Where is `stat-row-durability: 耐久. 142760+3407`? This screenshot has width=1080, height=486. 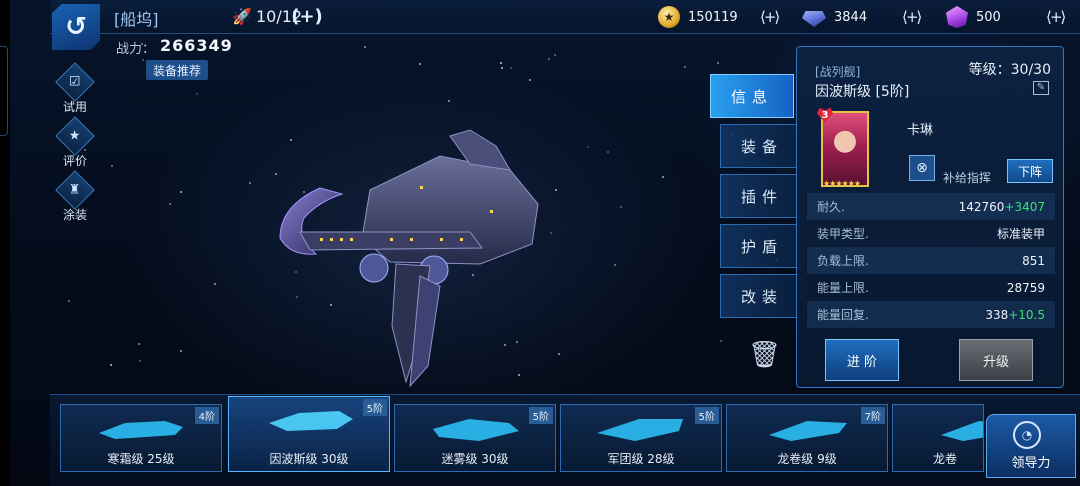
stat-row-durability: 耐久. 142760+3407 is located at coordinates (931, 206).